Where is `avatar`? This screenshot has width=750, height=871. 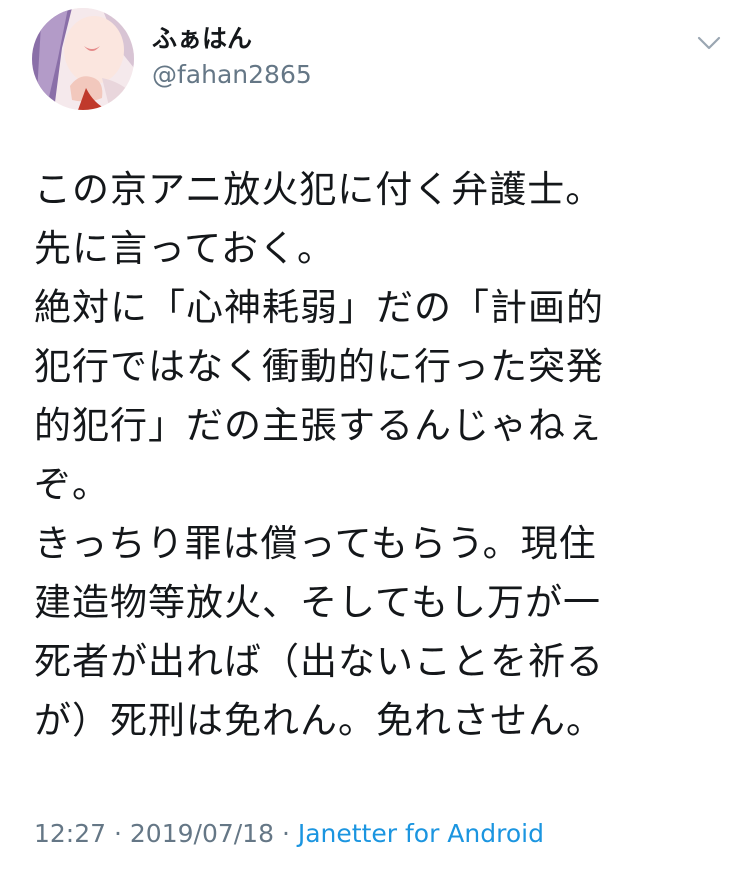
avatar is located at coordinates (83, 59).